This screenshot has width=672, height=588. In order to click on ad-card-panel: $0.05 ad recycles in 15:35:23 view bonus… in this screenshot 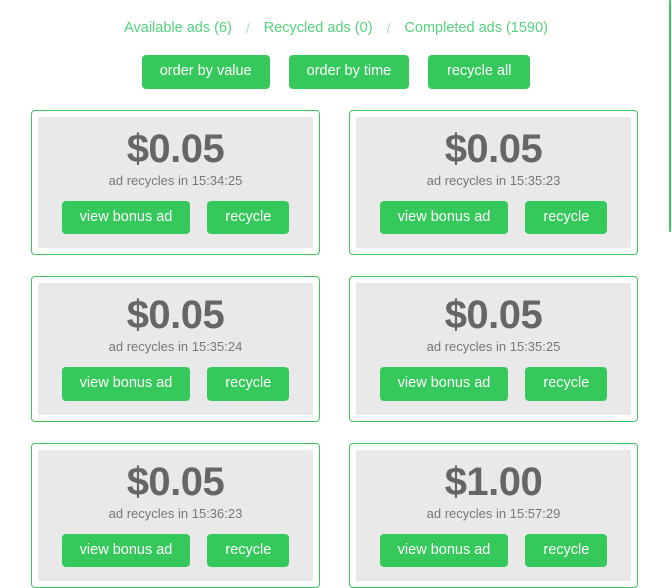, I will do `click(493, 183)`.